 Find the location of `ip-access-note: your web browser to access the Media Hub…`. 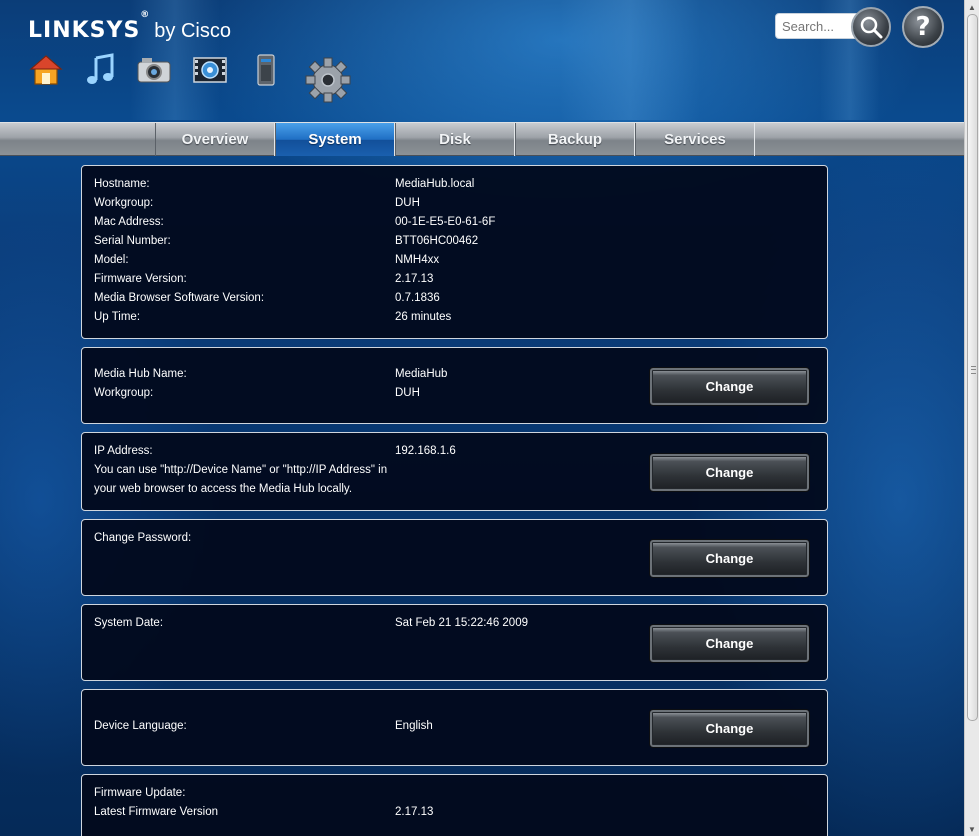

ip-access-note: your web browser to access the Media Hub… is located at coordinates (223, 489).